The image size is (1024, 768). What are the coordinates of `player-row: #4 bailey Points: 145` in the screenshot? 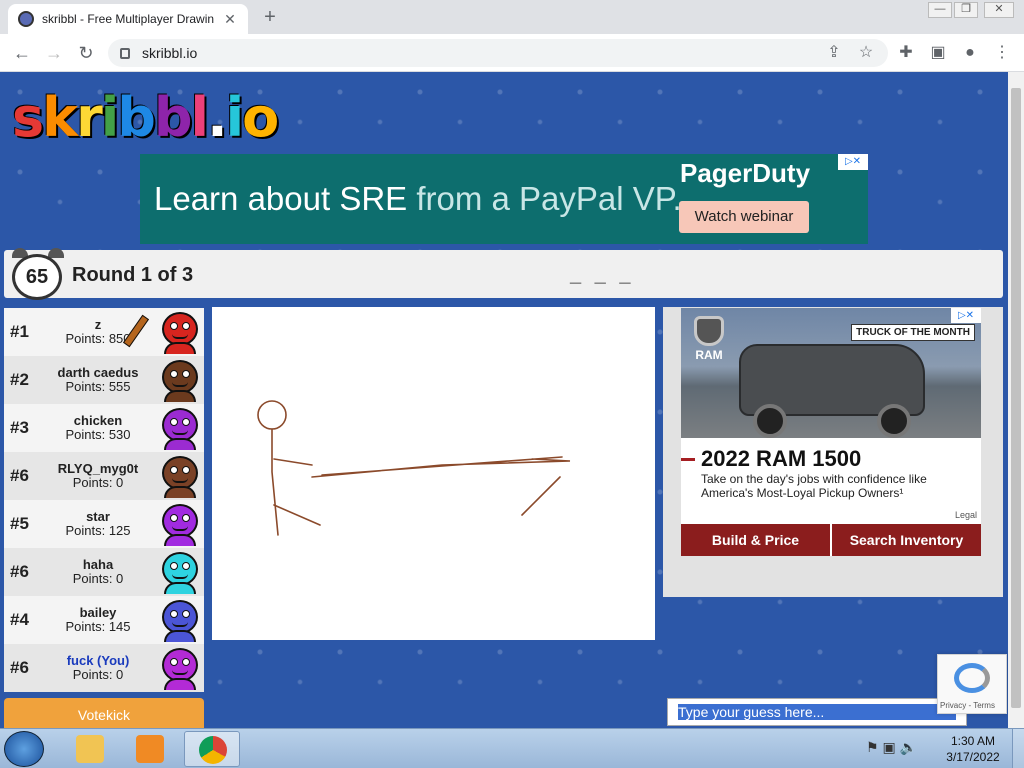 It's located at (104, 620).